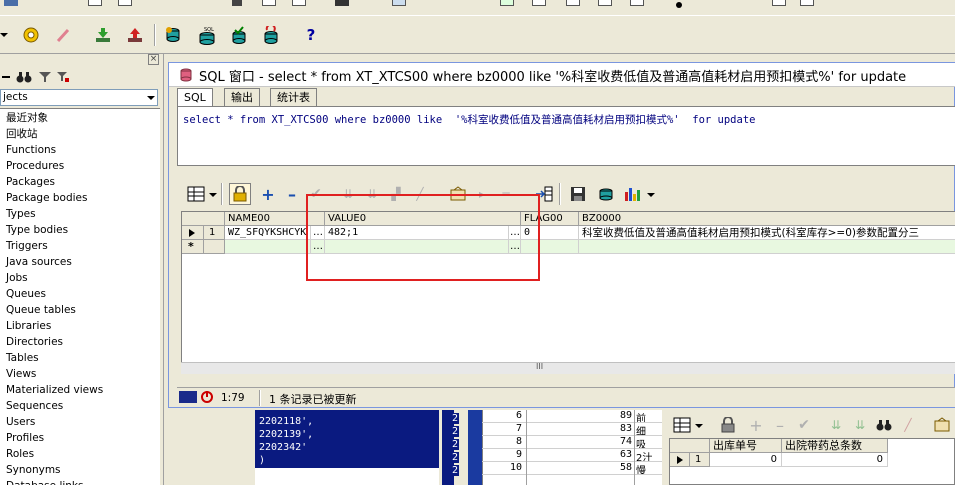  I want to click on object-tree-item: Type bodies, so click(37, 230).